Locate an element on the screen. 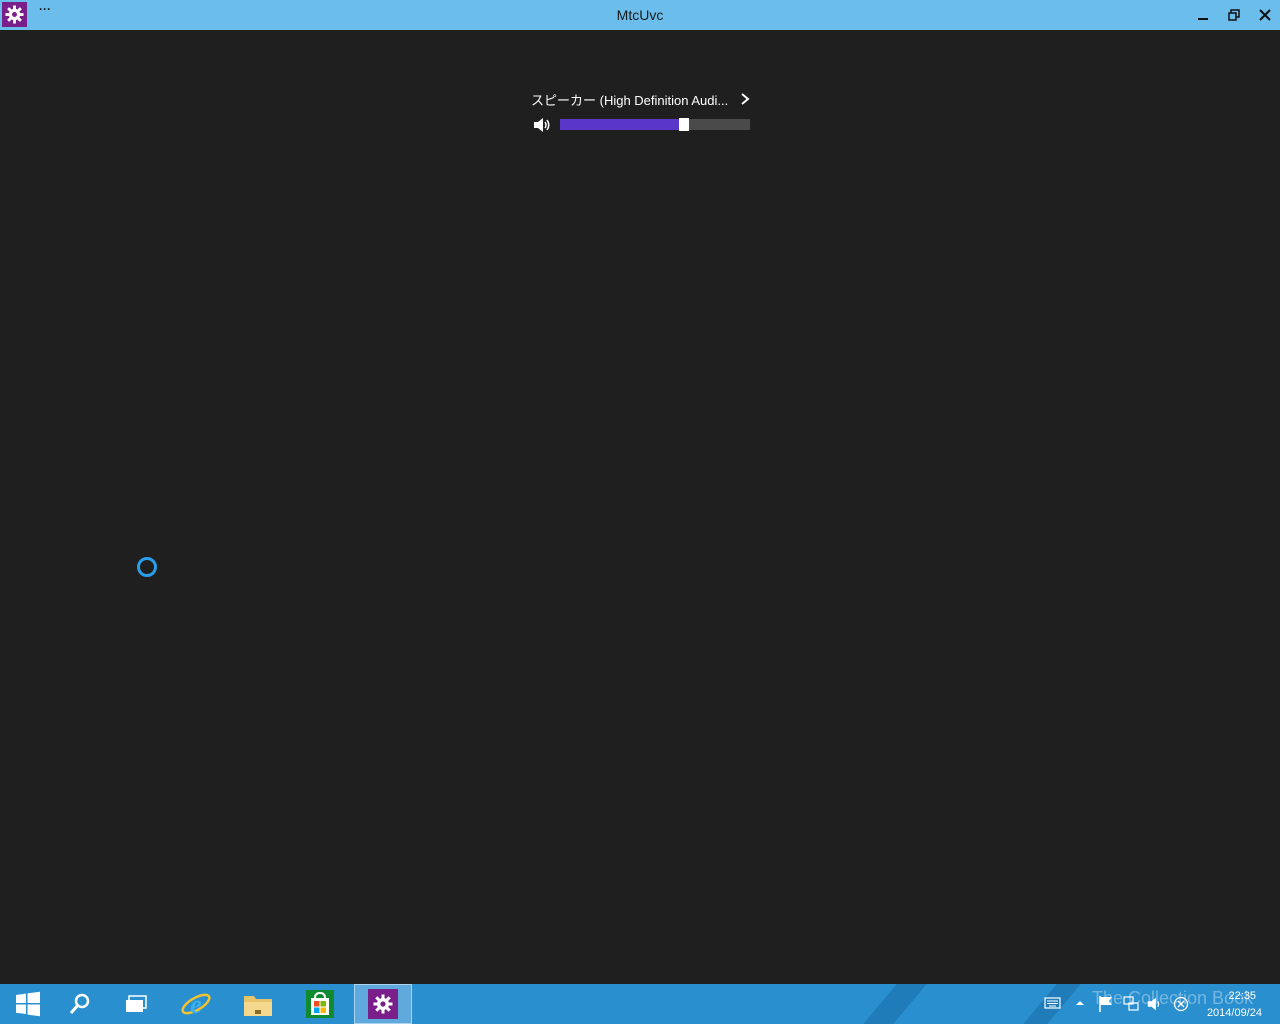 The image size is (1280, 1024). show-hidden-icons-icon is located at coordinates (1080, 1003).